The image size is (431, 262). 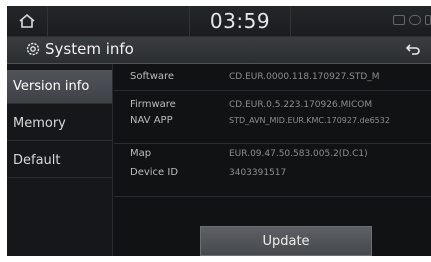 I want to click on battery-icon, so click(x=399, y=20).